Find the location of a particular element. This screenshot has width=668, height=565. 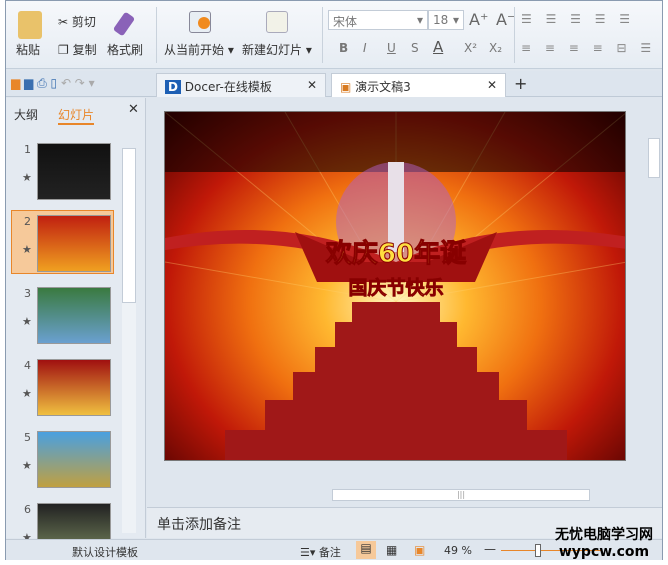

horizontal-scrollbar: ||| is located at coordinates (404, 495).